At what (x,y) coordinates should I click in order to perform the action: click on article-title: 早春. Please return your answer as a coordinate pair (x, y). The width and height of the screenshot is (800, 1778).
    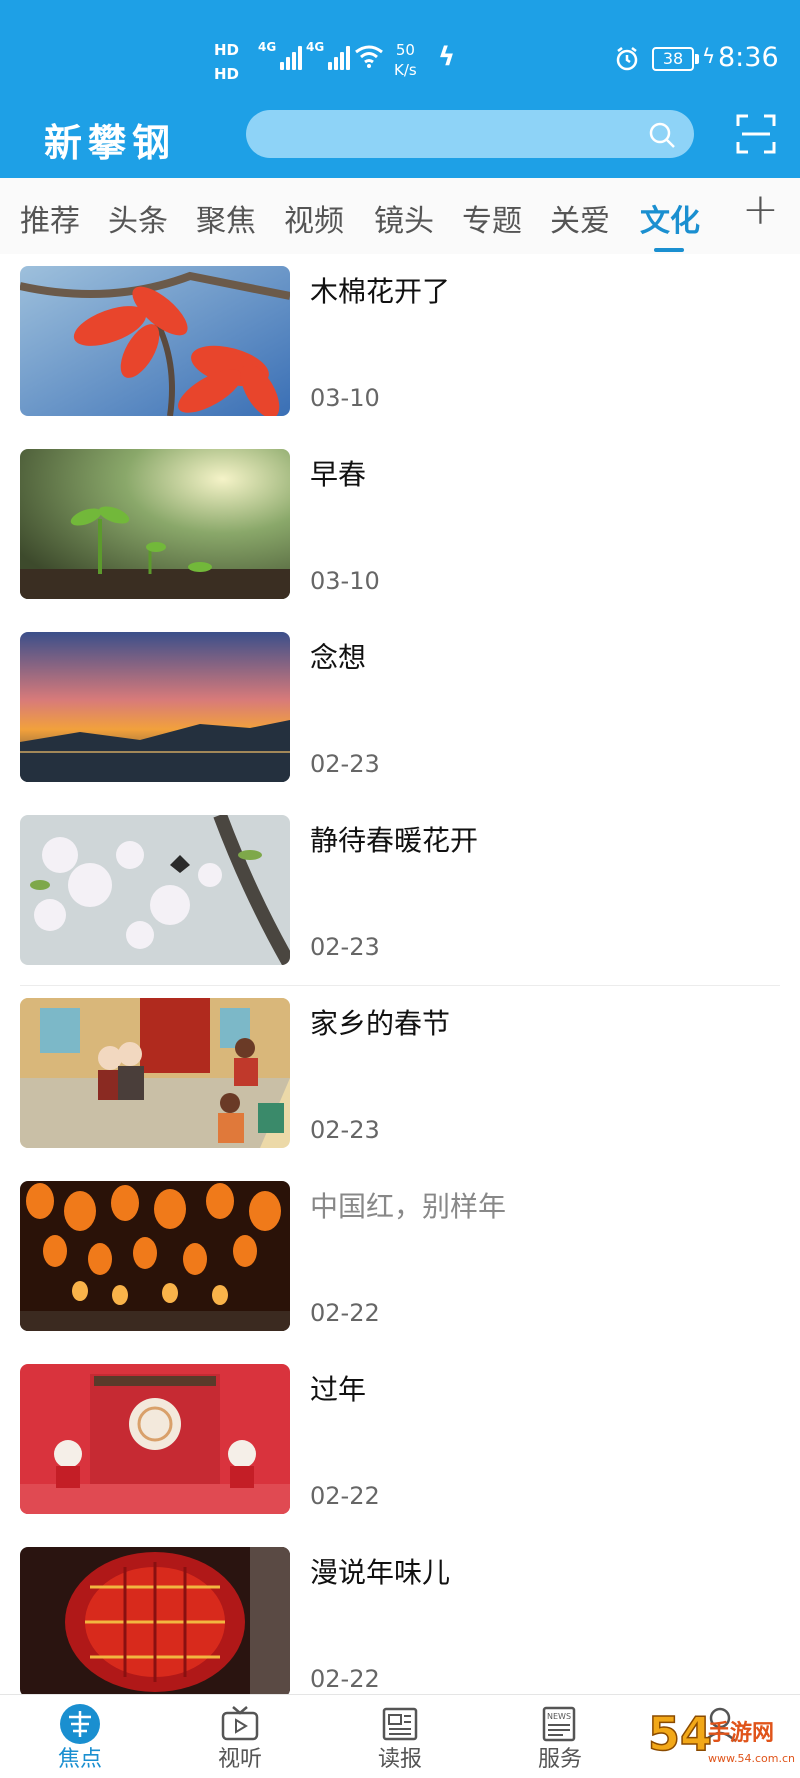
    Looking at the image, I should click on (338, 474).